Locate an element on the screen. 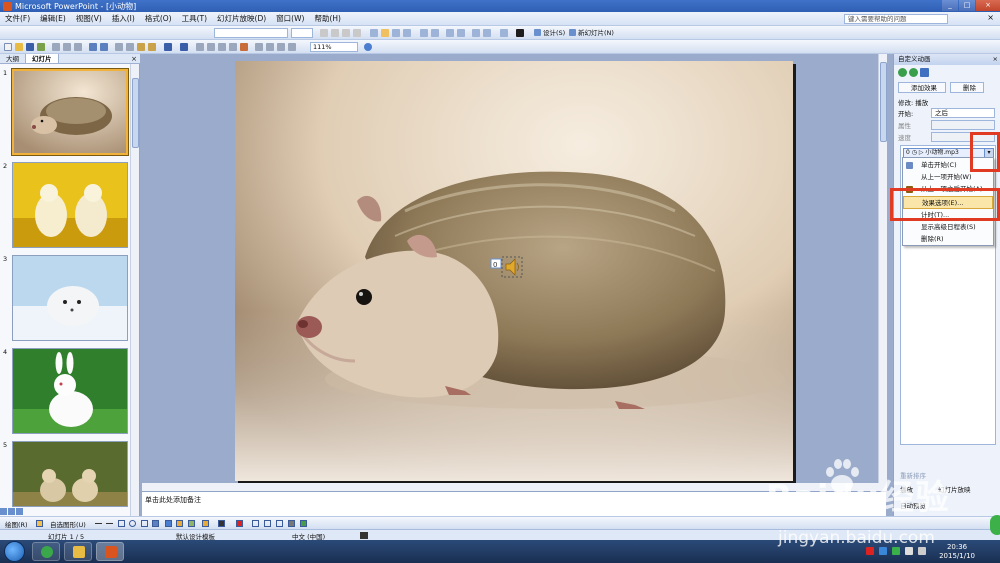 This screenshot has width=1000, height=563. slide-thumbnail-rabbit is located at coordinates (70, 391).